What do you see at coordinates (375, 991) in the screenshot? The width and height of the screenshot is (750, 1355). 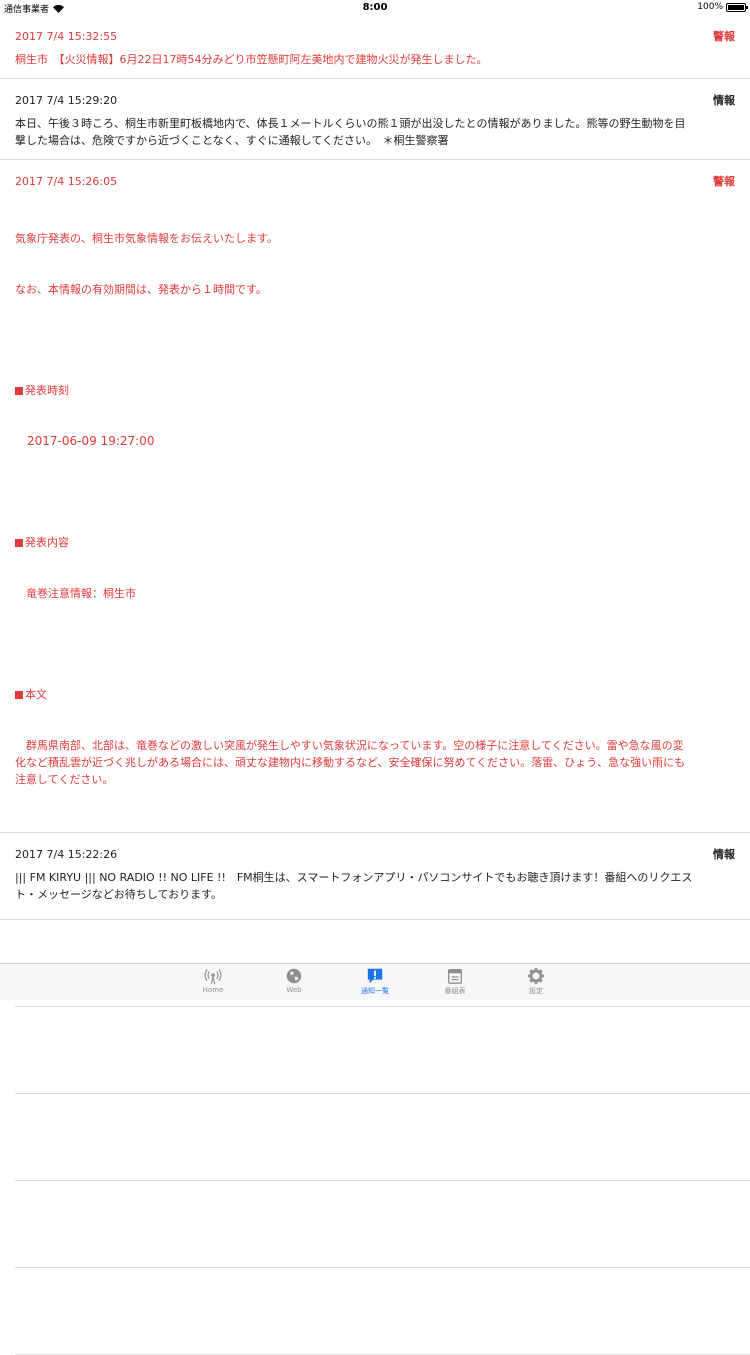 I see `tab-label: 通知一覧` at bounding box center [375, 991].